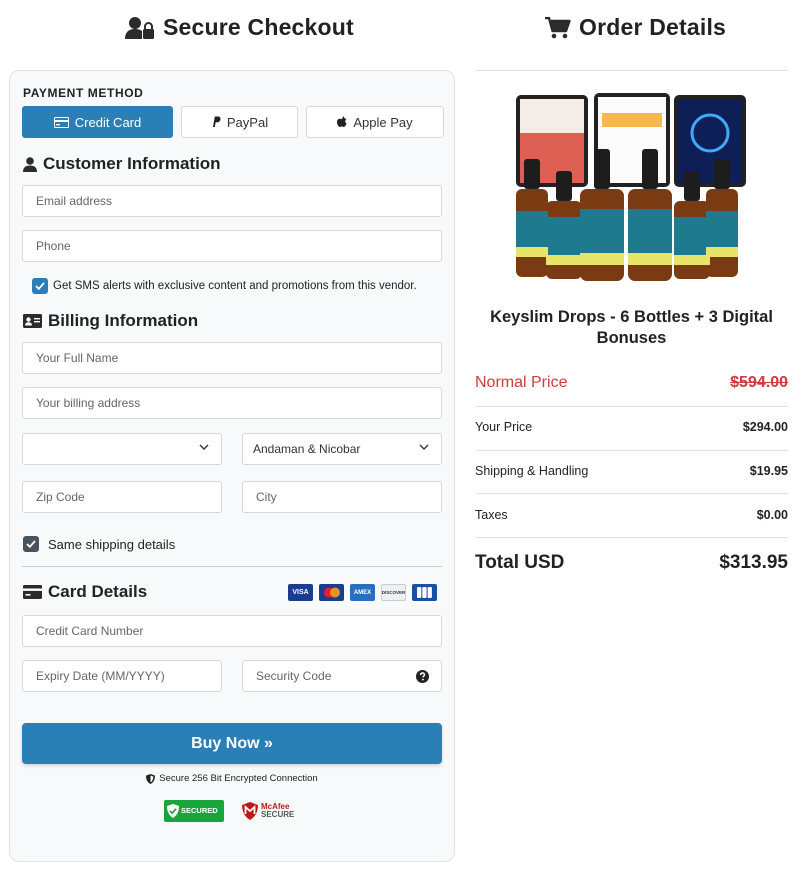 This screenshot has height=870, width=805. What do you see at coordinates (753, 562) in the screenshot?
I see `total-amount: $313.95` at bounding box center [753, 562].